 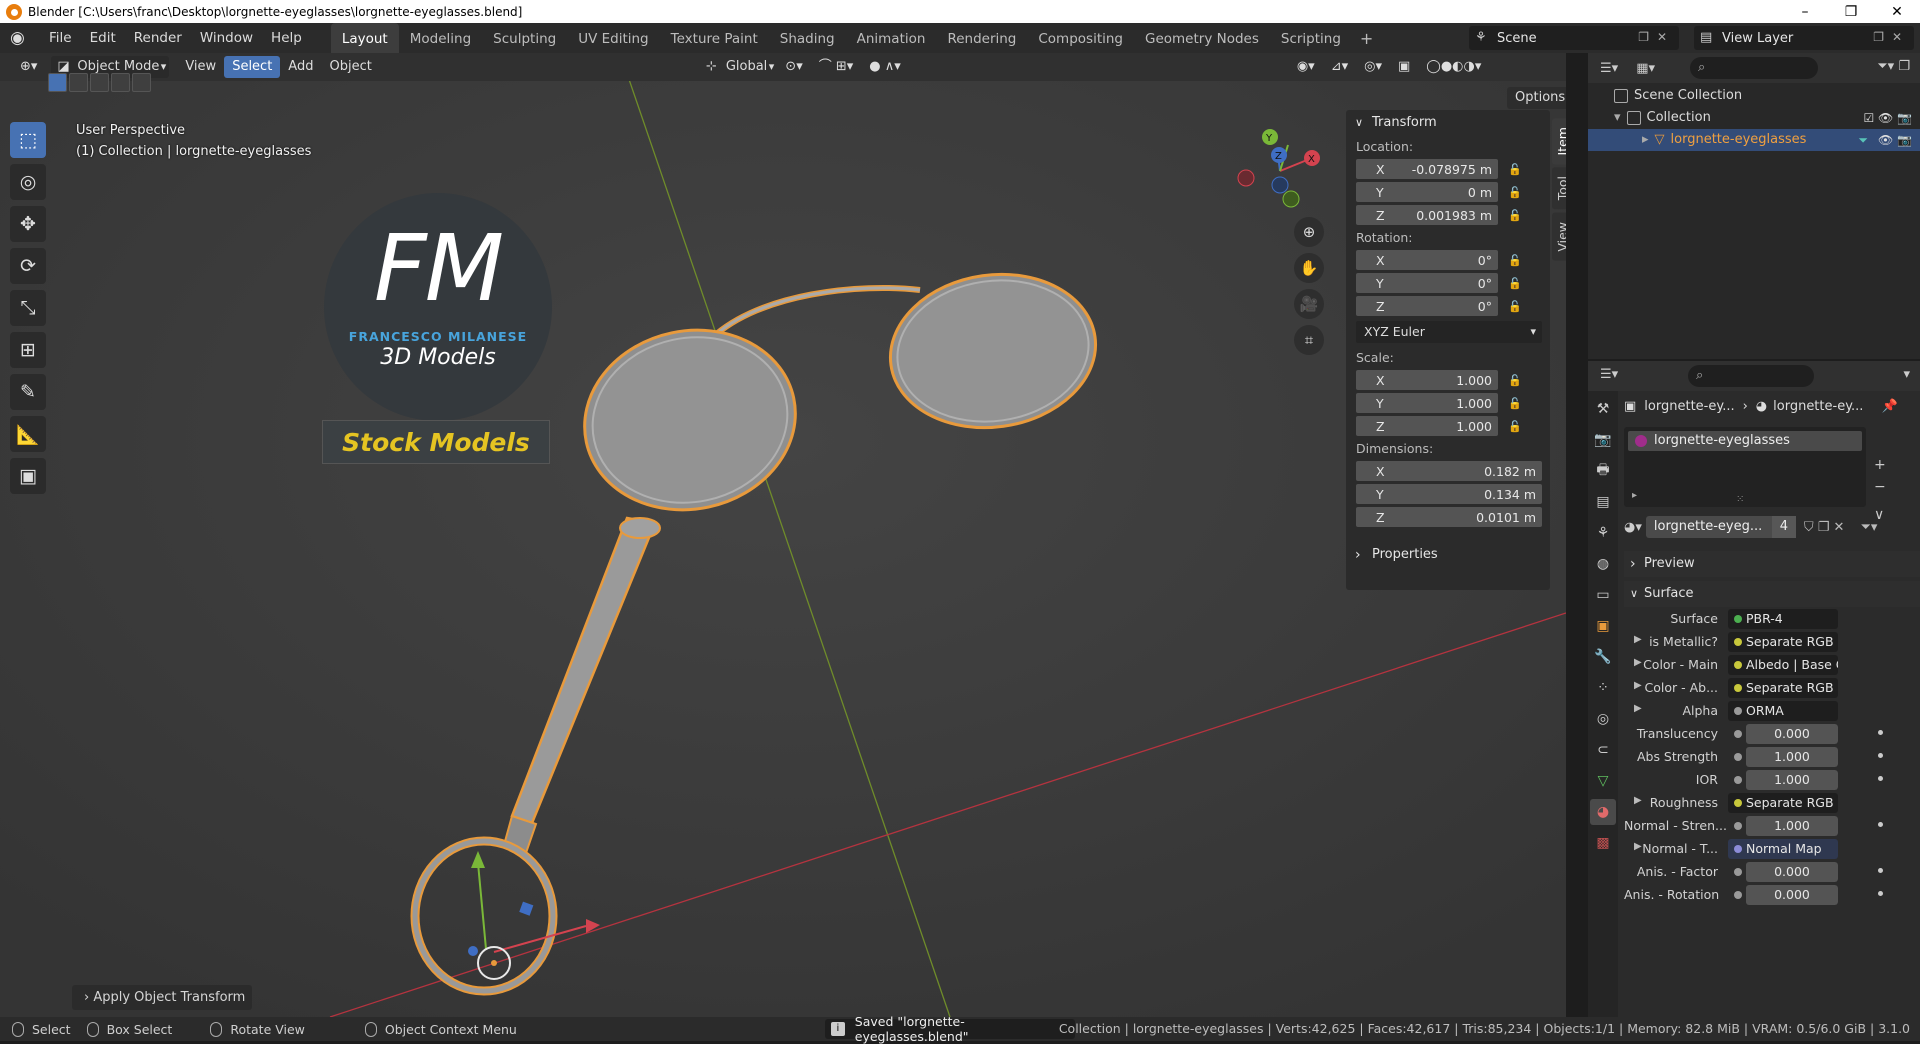 I want to click on physics-tab-icon: ◎, so click(x=1603, y=719).